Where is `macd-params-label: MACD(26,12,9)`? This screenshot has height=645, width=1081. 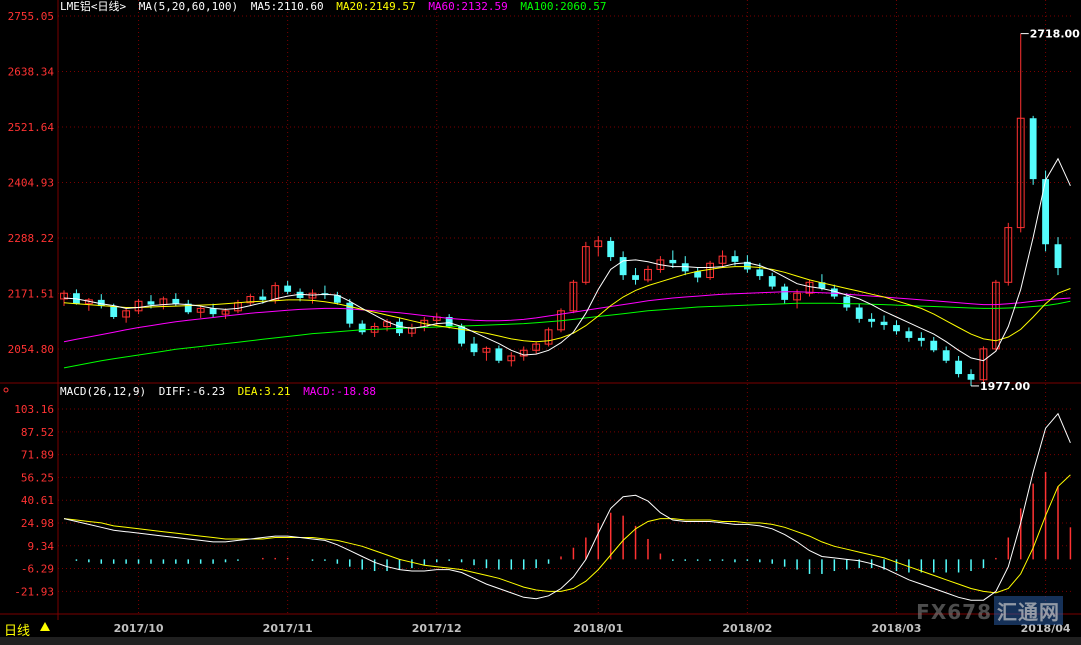
macd-params-label: MACD(26,12,9) is located at coordinates (103, 391).